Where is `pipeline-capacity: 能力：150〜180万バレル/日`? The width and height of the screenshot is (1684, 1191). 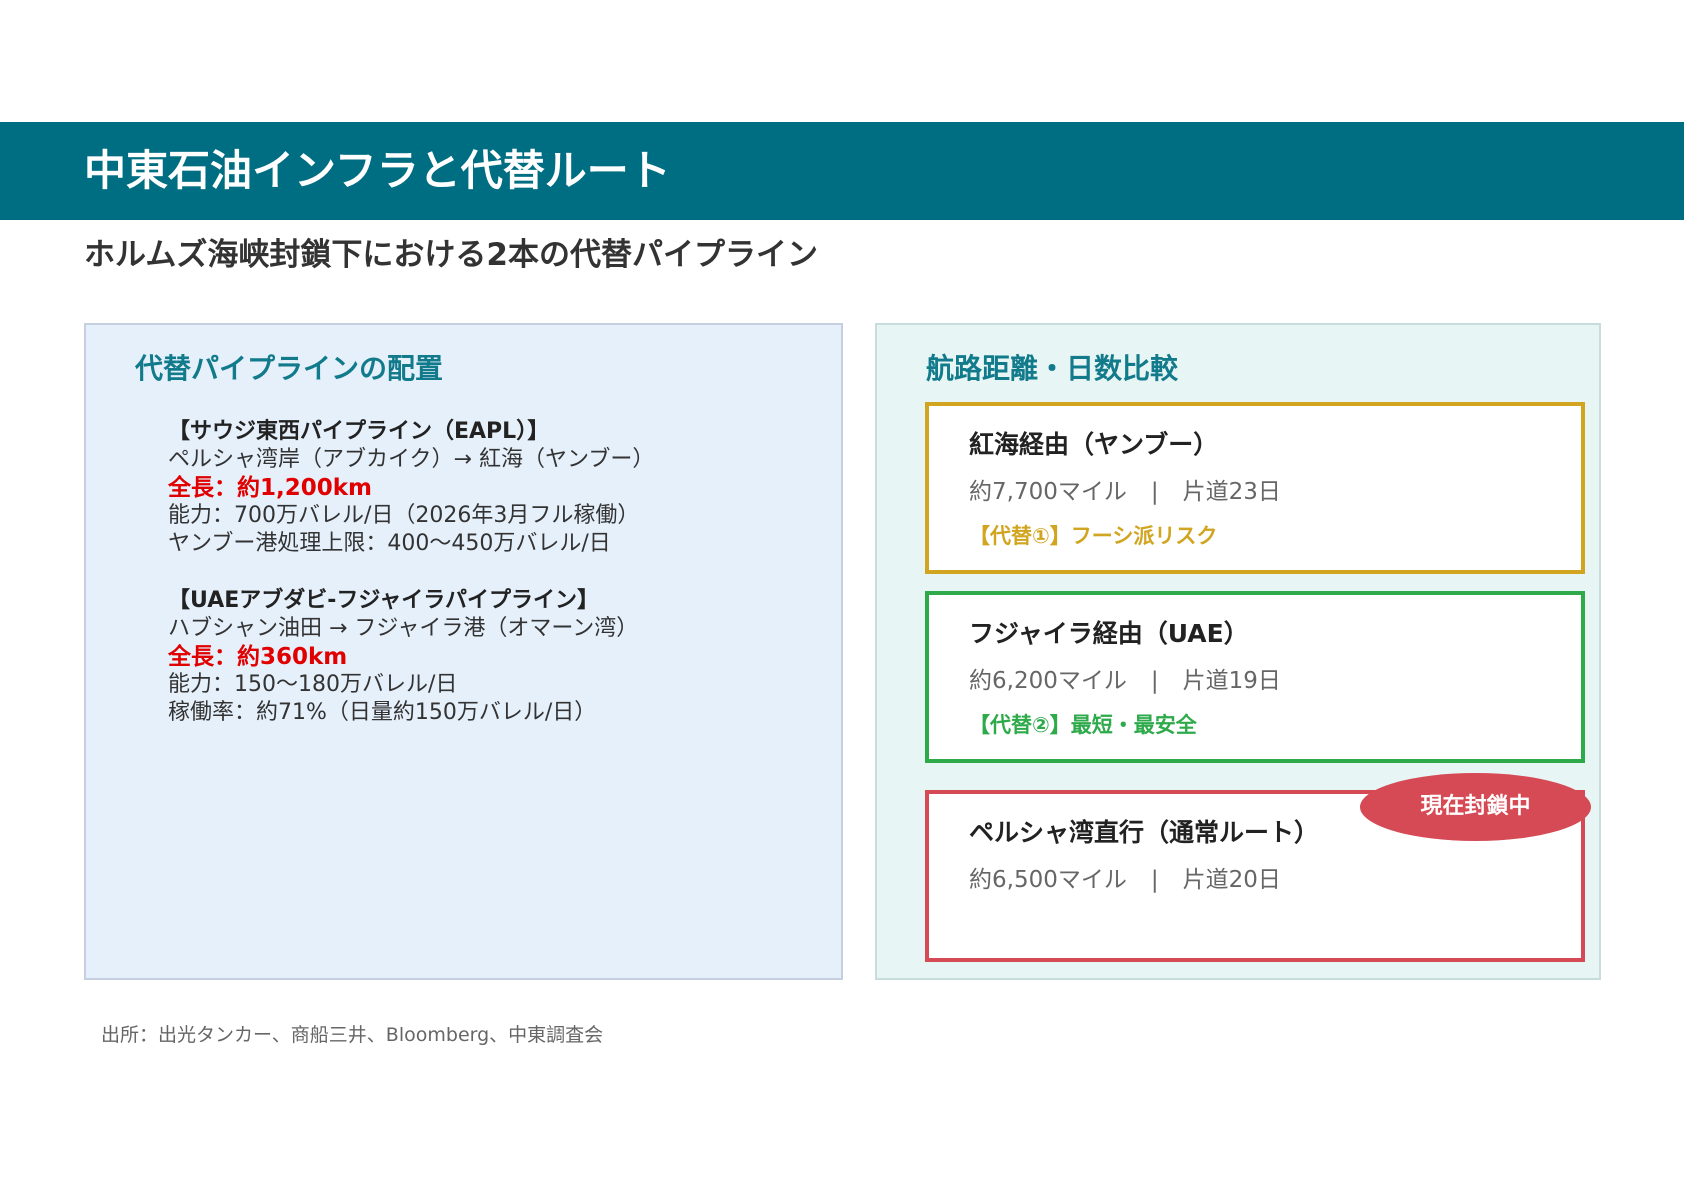
pipeline-capacity: 能力：150〜180万バレル/日 is located at coordinates (313, 684).